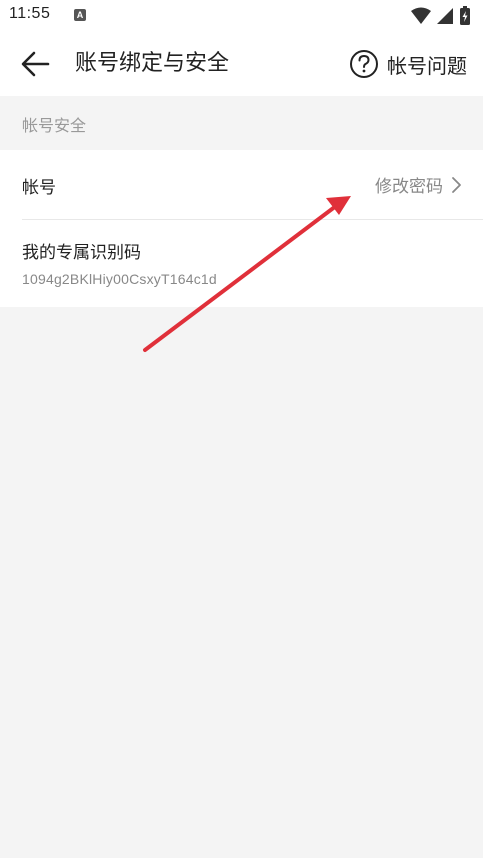  What do you see at coordinates (241, 184) in the screenshot?
I see `account-row: 帐号 修改密码` at bounding box center [241, 184].